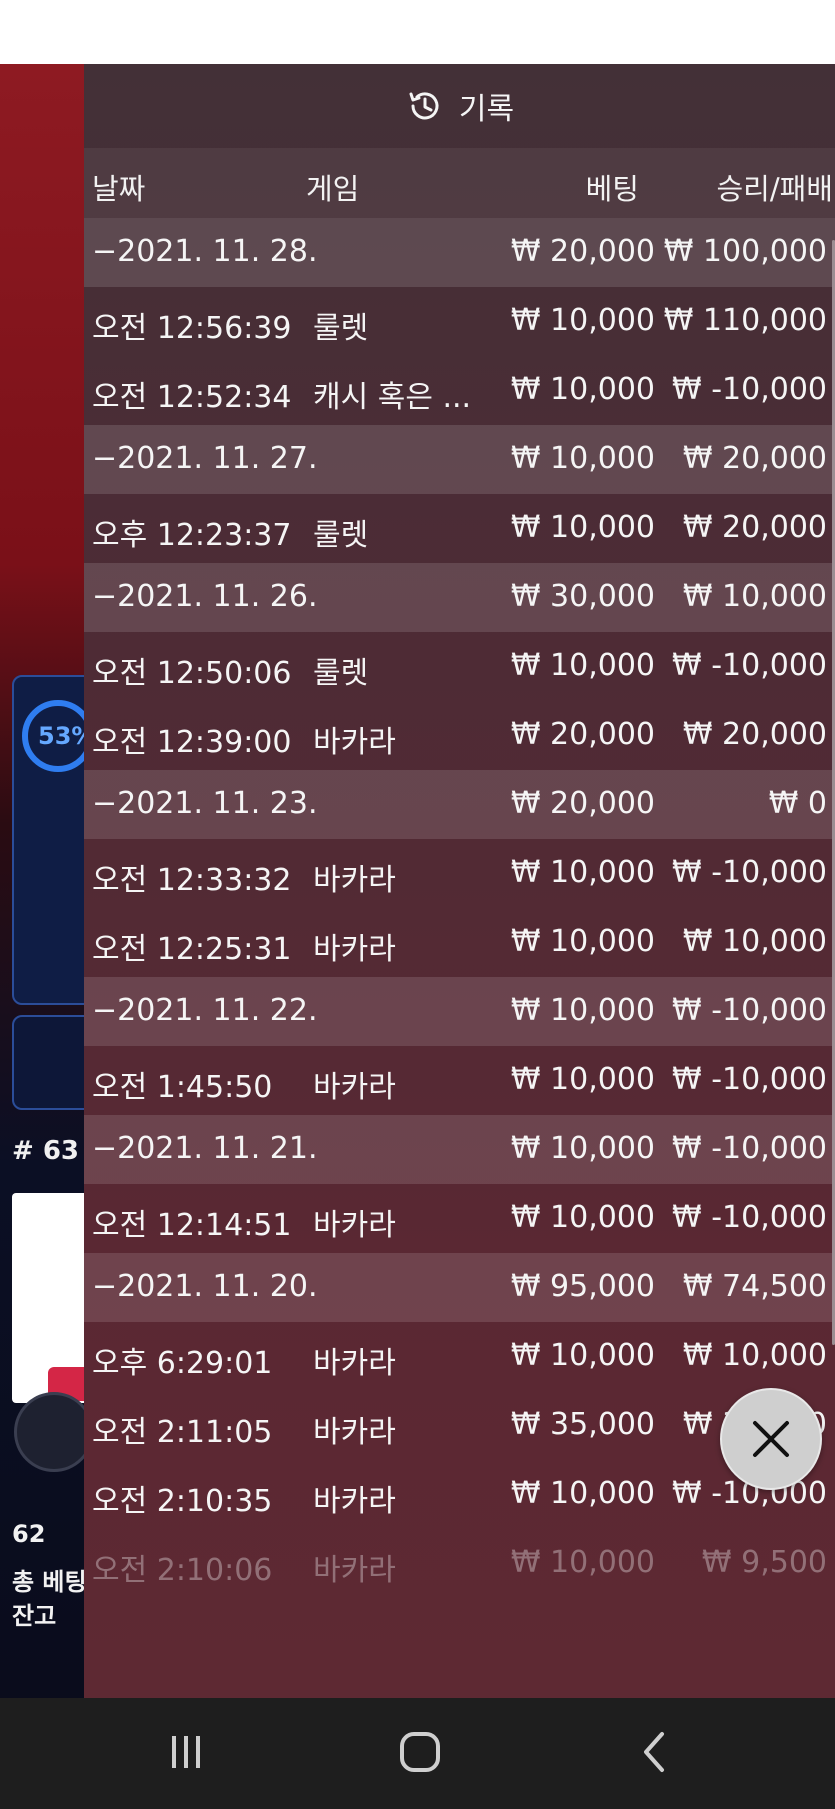 The height and width of the screenshot is (1809, 835). Describe the element at coordinates (582, 1286) in the screenshot. I see `group-bet-total: ₩ 95,000` at that location.